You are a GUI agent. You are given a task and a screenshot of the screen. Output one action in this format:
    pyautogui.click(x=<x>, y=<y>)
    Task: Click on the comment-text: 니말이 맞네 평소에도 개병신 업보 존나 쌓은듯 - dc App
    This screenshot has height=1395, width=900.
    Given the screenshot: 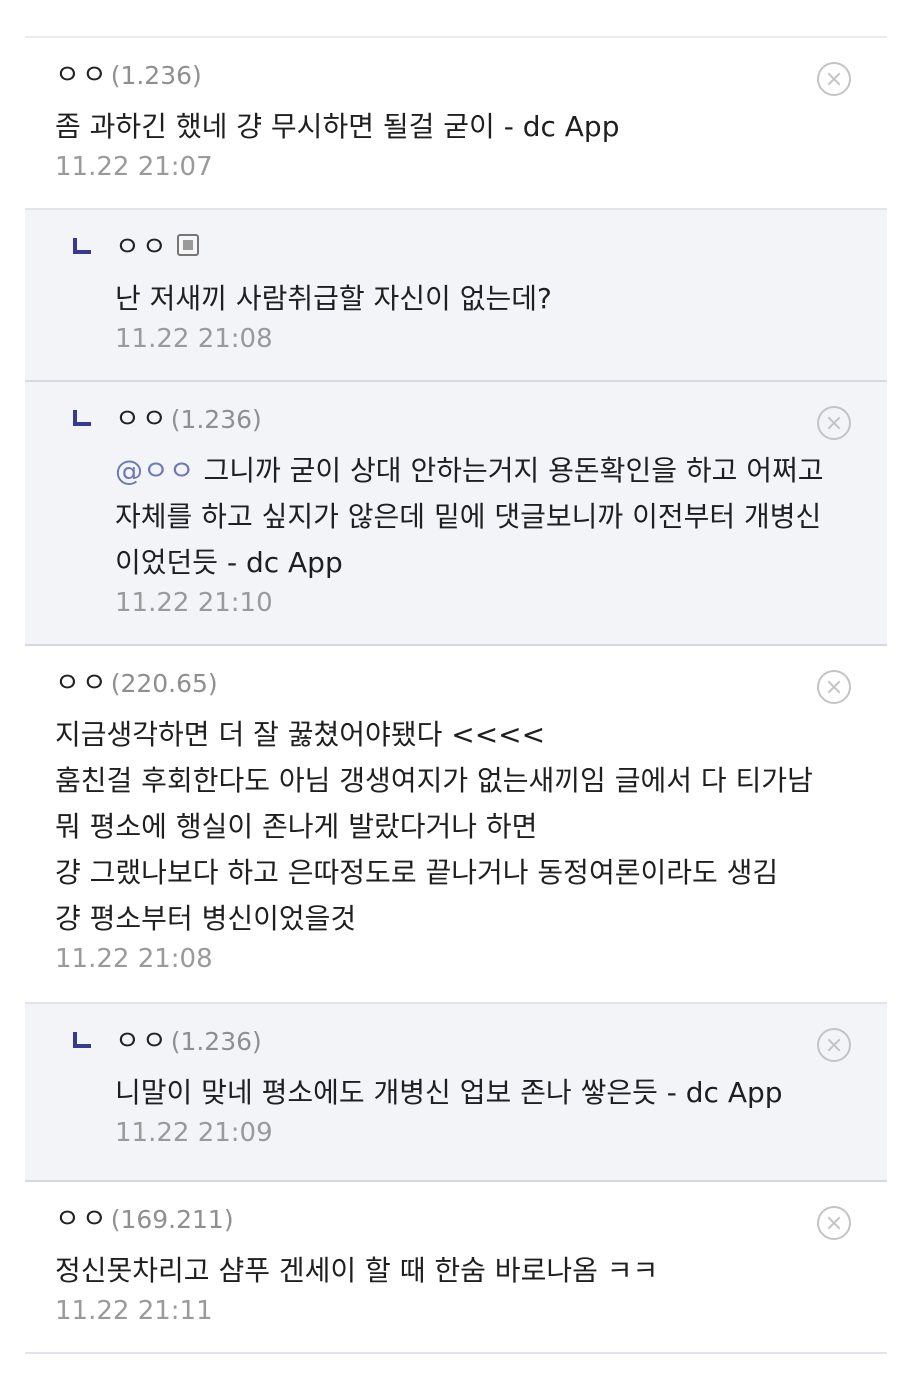 What is the action you would take?
    pyautogui.click(x=449, y=1092)
    